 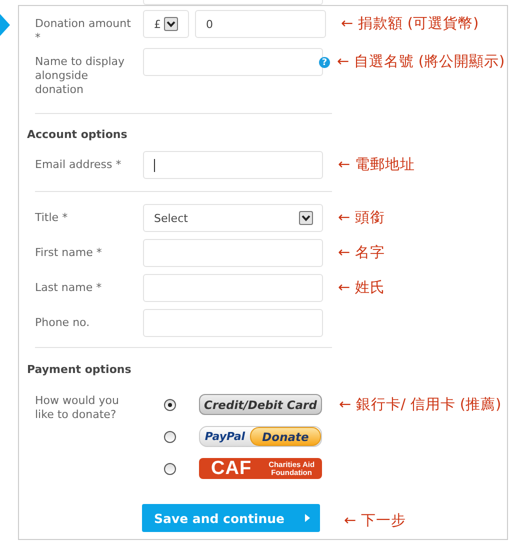 What do you see at coordinates (69, 288) in the screenshot?
I see `field-label: Last name *` at bounding box center [69, 288].